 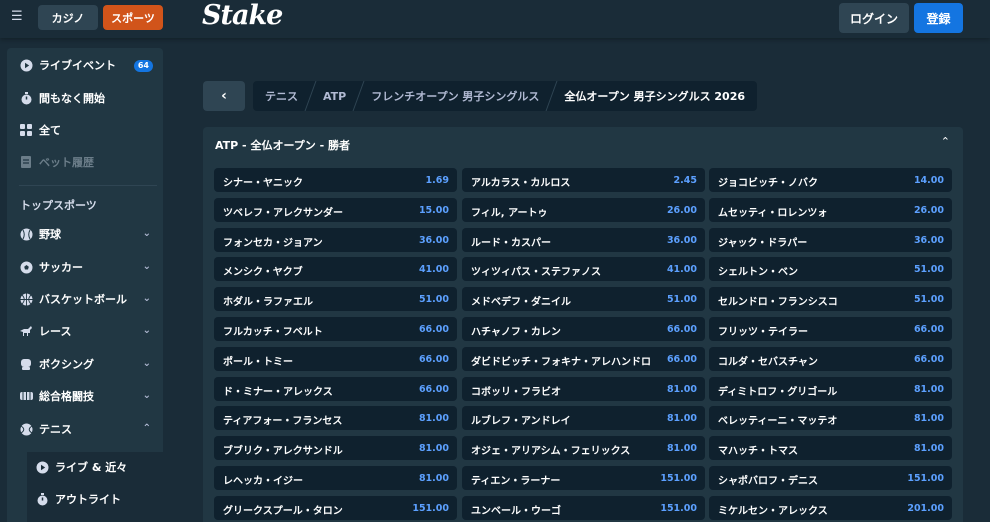 What do you see at coordinates (335, 269) in the screenshot?
I see `outcome-button: メンシク・ヤクブ 41.00` at bounding box center [335, 269].